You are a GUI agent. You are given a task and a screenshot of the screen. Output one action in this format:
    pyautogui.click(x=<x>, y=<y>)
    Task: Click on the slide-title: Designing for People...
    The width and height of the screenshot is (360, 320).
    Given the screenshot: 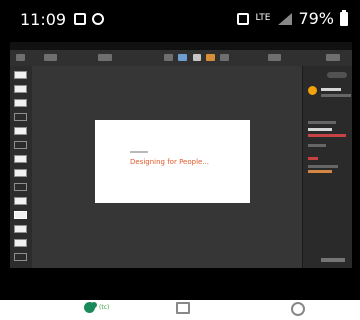 What is the action you would take?
    pyautogui.click(x=169, y=162)
    